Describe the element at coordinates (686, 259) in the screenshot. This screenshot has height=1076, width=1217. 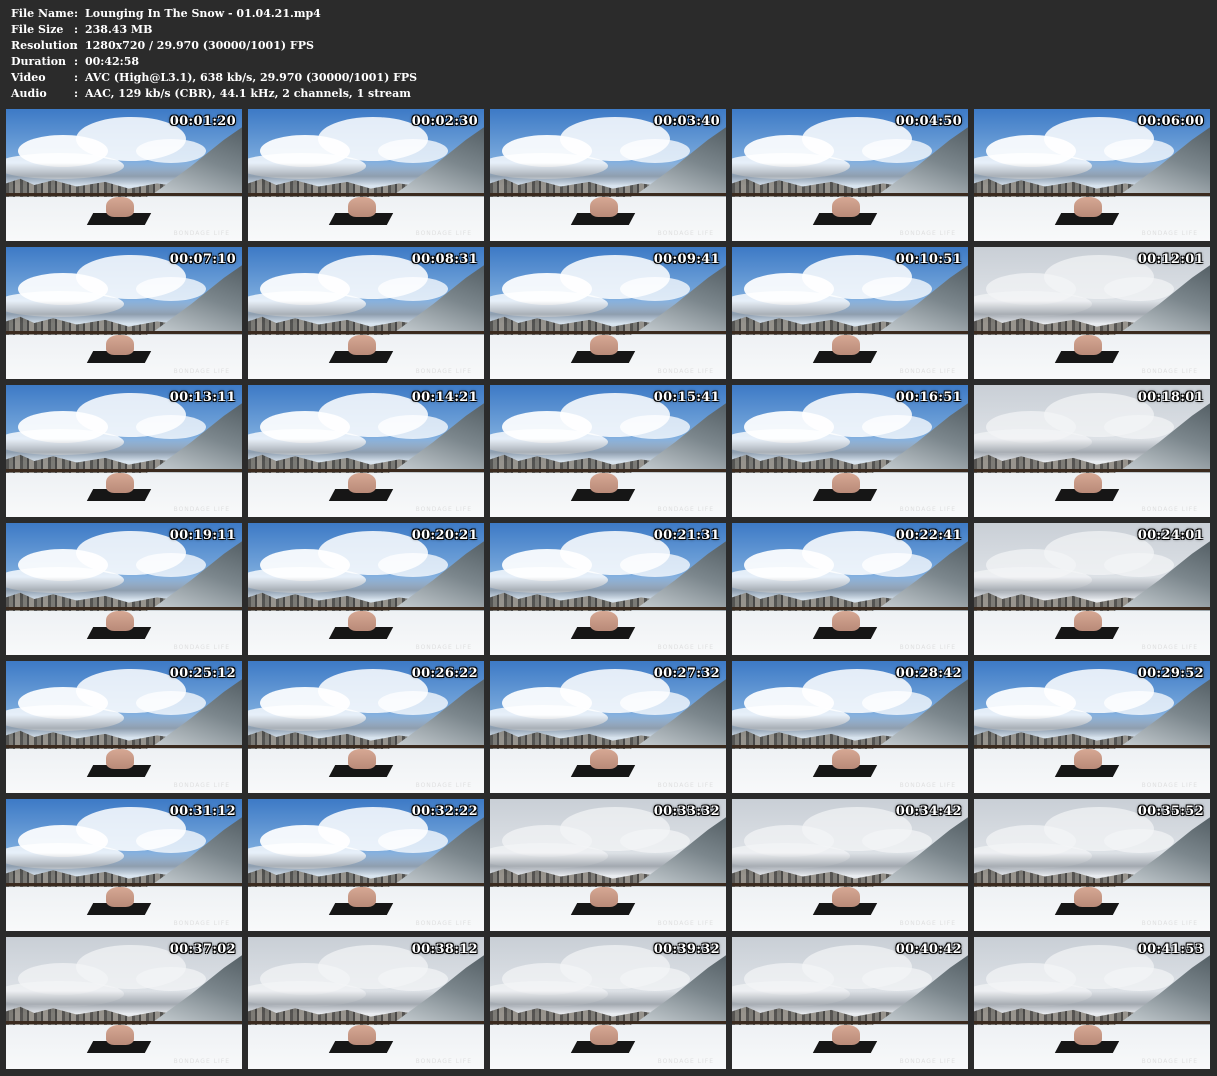
I see `thumbnail-timestamp: 00:09:41` at that location.